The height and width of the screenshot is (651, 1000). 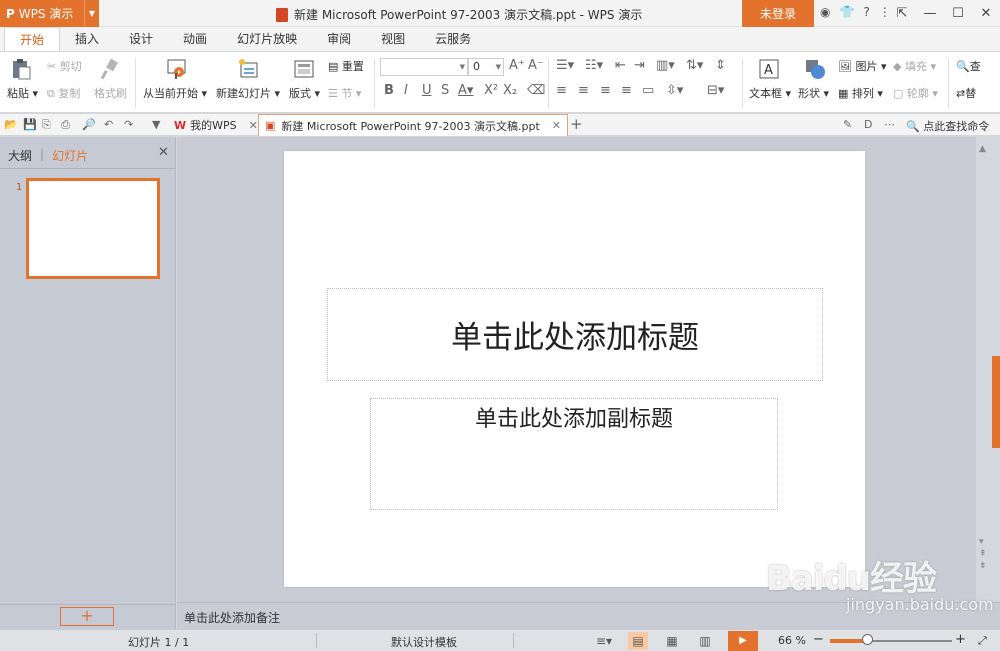 I want to click on tab-cloud-service: 云服务, so click(x=453, y=39).